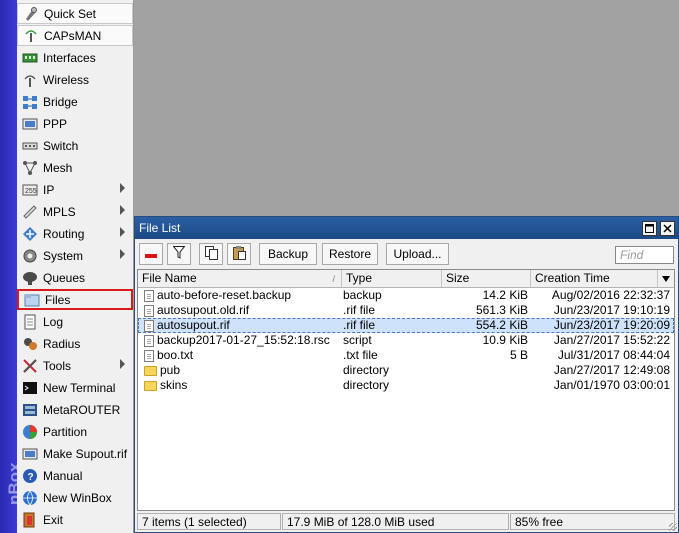 This screenshot has width=679, height=533. I want to click on file-name-text: autosupout.rif, so click(193, 325).